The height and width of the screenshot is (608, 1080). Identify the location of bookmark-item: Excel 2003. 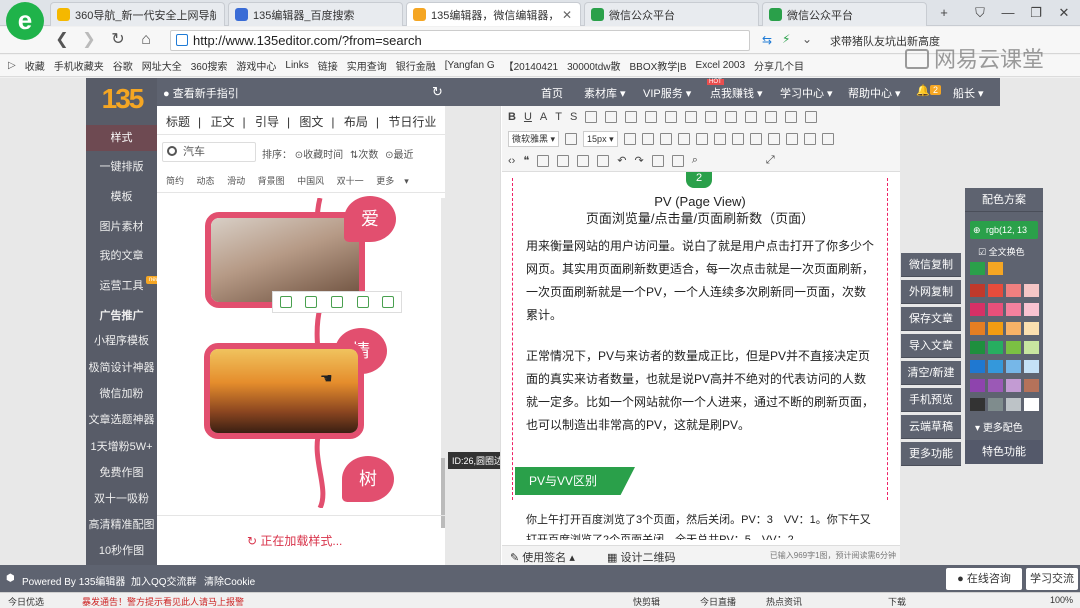
(720, 65).